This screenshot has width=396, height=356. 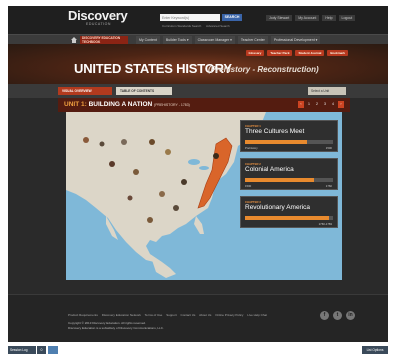 I want to click on unit-number: UNIT 1:, so click(x=75, y=104).